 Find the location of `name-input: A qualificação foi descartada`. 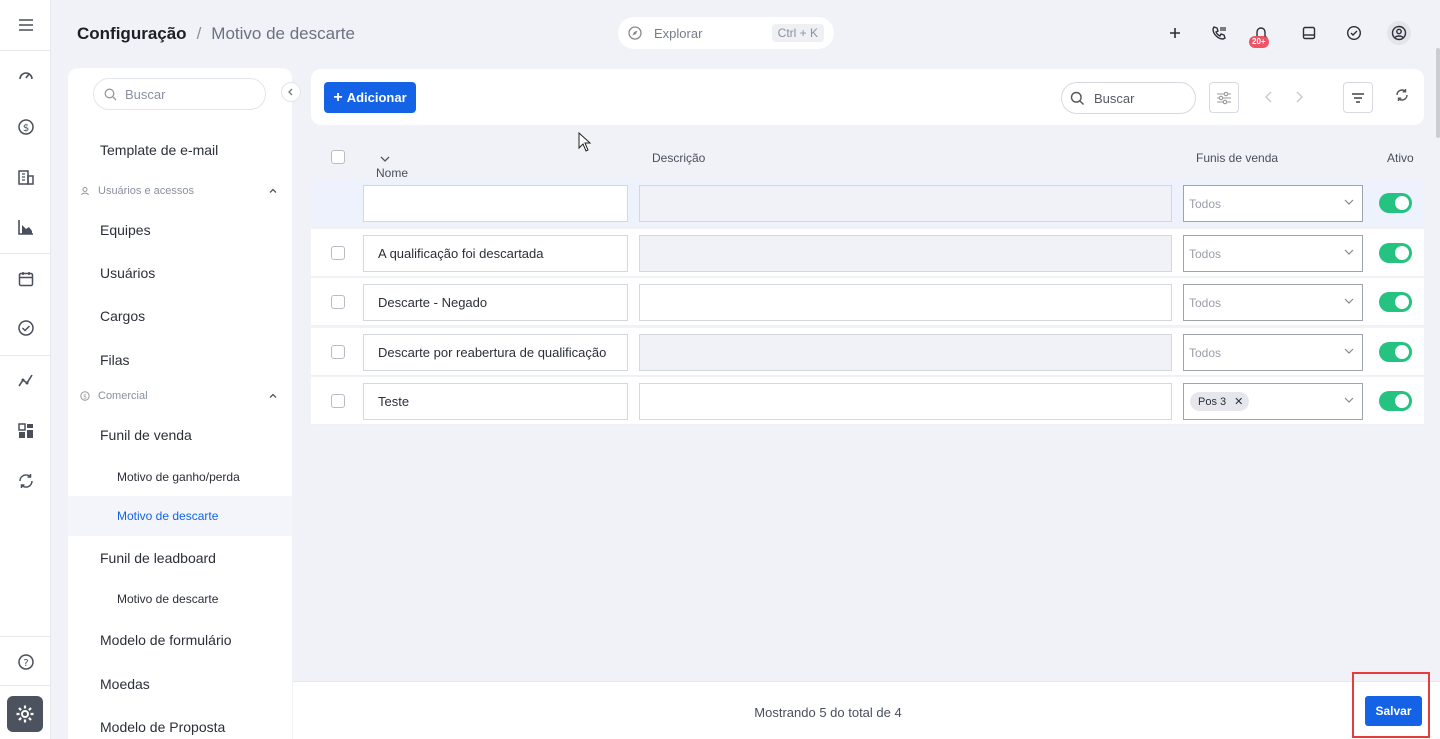

name-input: A qualificação foi descartada is located at coordinates (495, 253).